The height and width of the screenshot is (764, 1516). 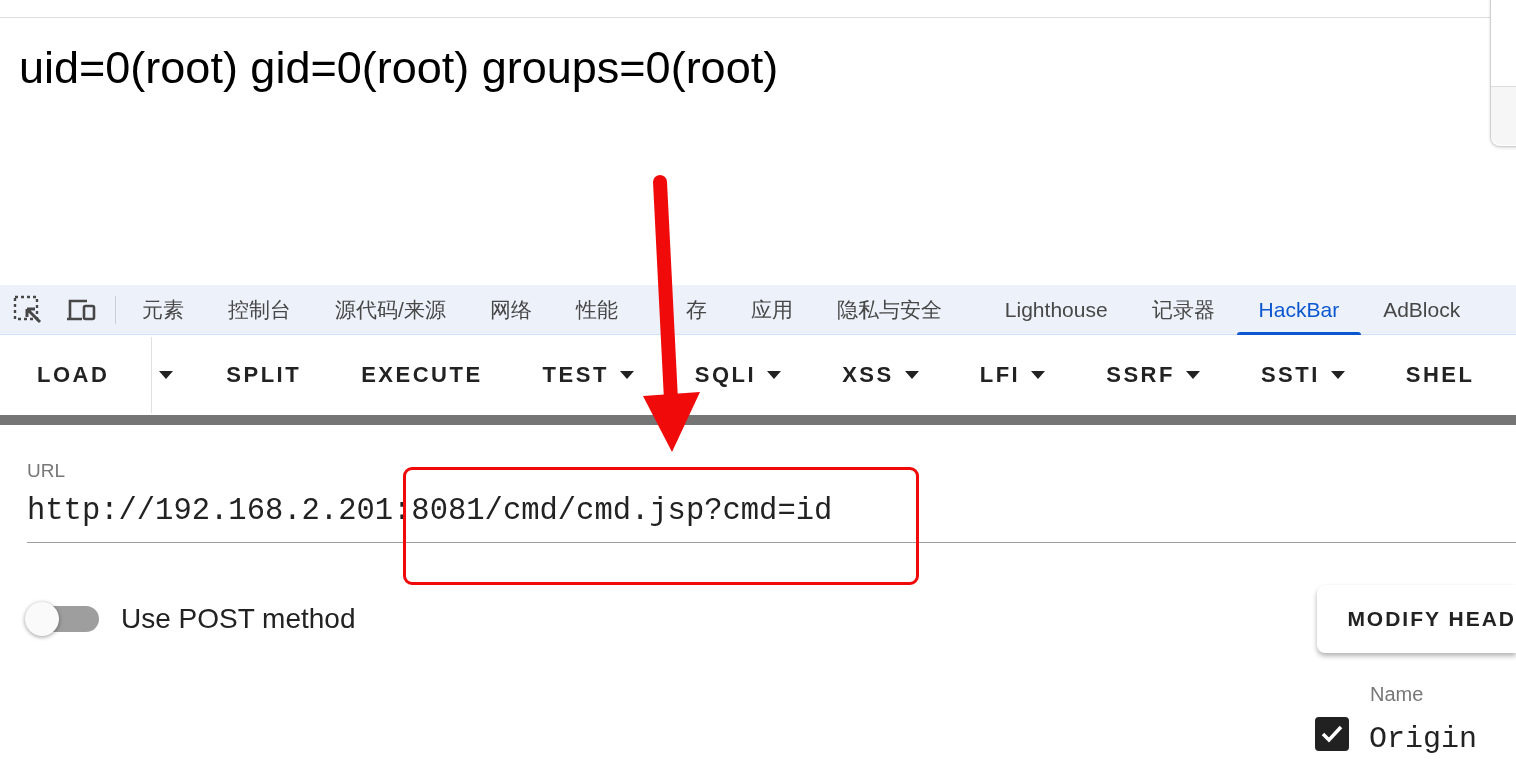 What do you see at coordinates (1397, 694) in the screenshot?
I see `column-label: Name` at bounding box center [1397, 694].